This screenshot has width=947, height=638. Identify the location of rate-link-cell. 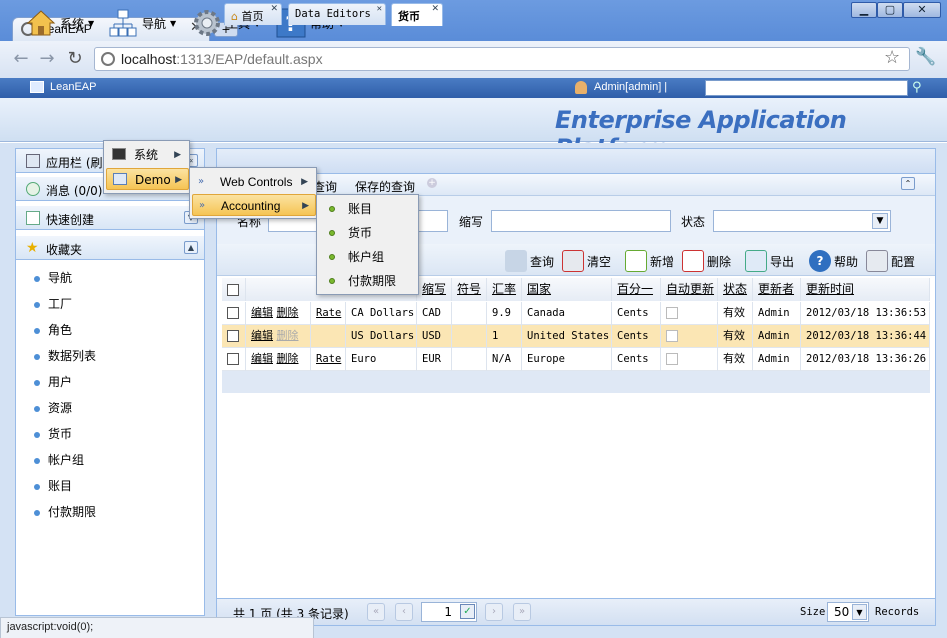
(328, 336).